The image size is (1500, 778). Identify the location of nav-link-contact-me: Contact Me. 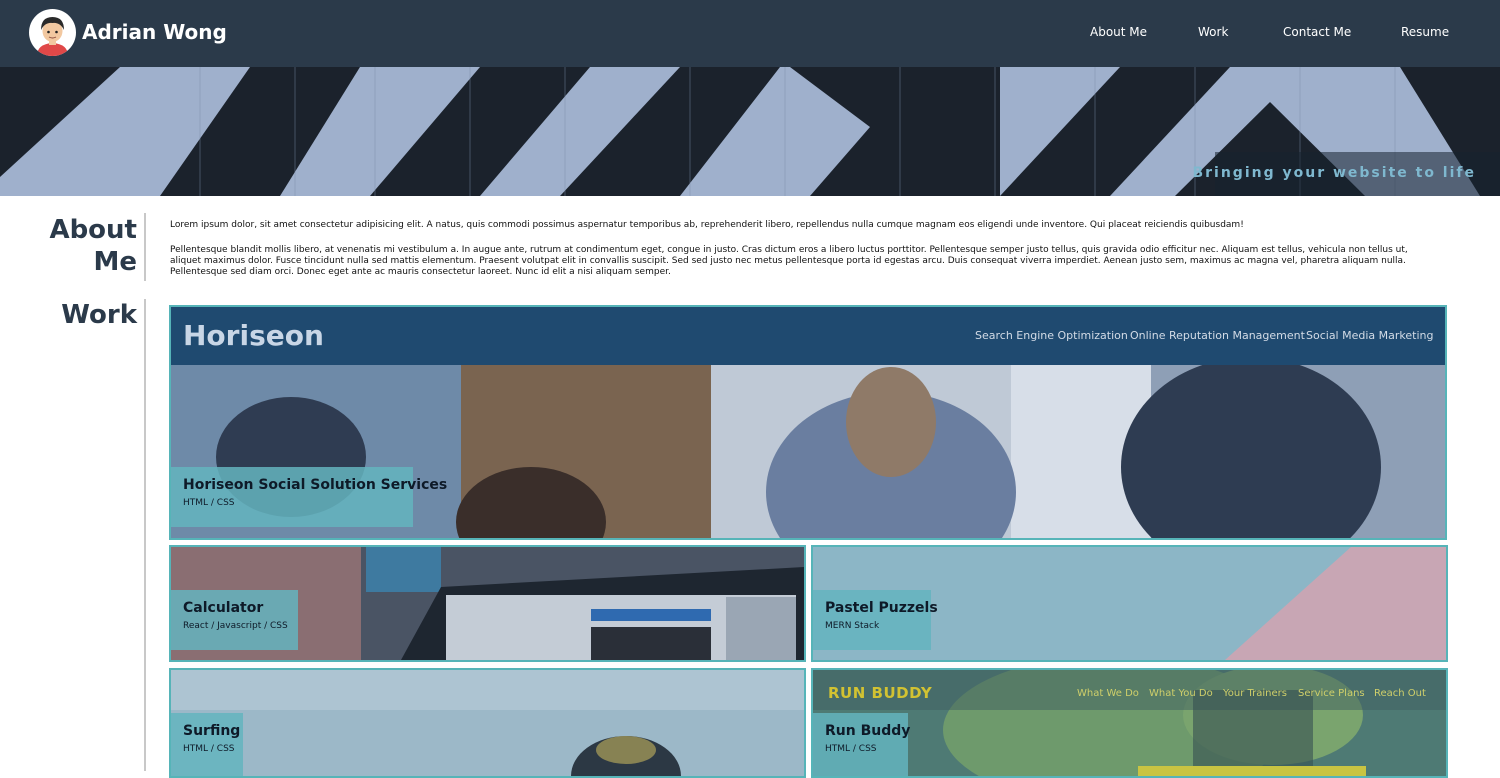
(1317, 32).